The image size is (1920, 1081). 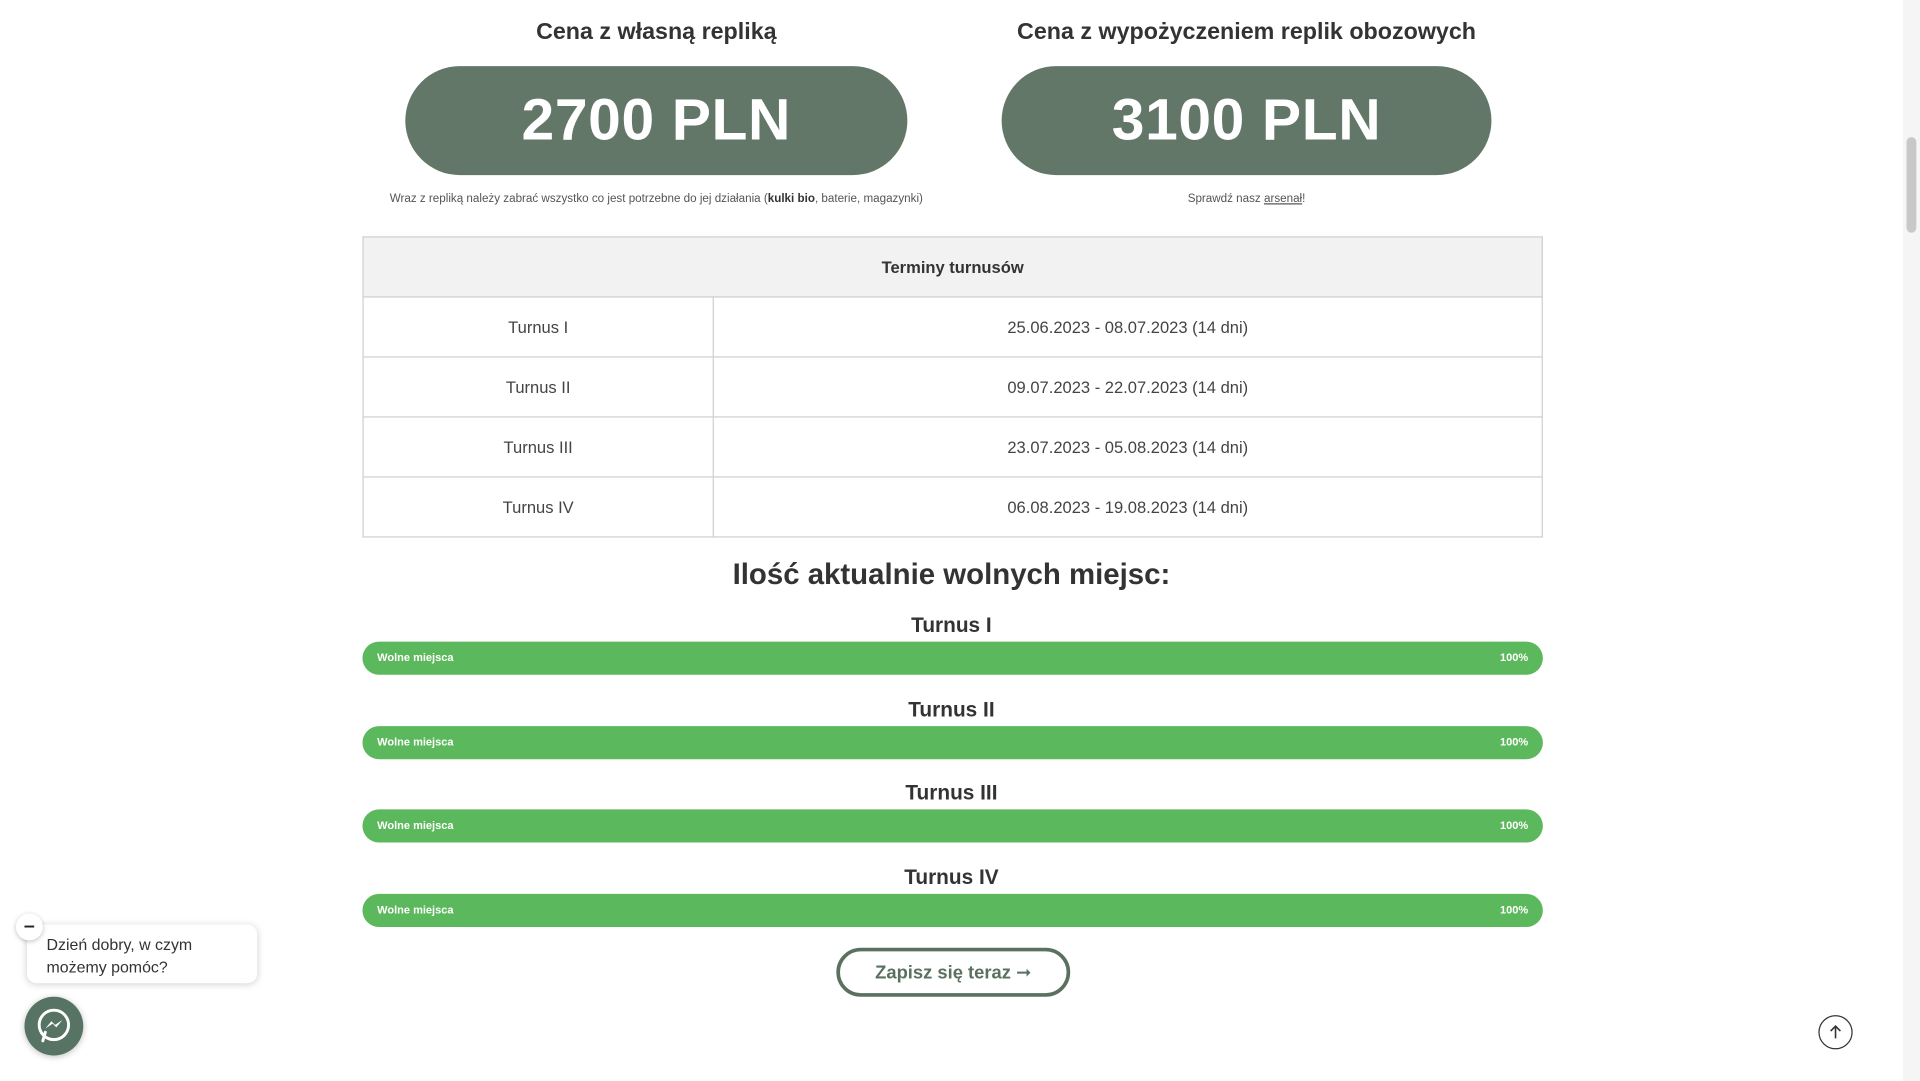 I want to click on turnus-name: Turnus III, so click(x=538, y=447).